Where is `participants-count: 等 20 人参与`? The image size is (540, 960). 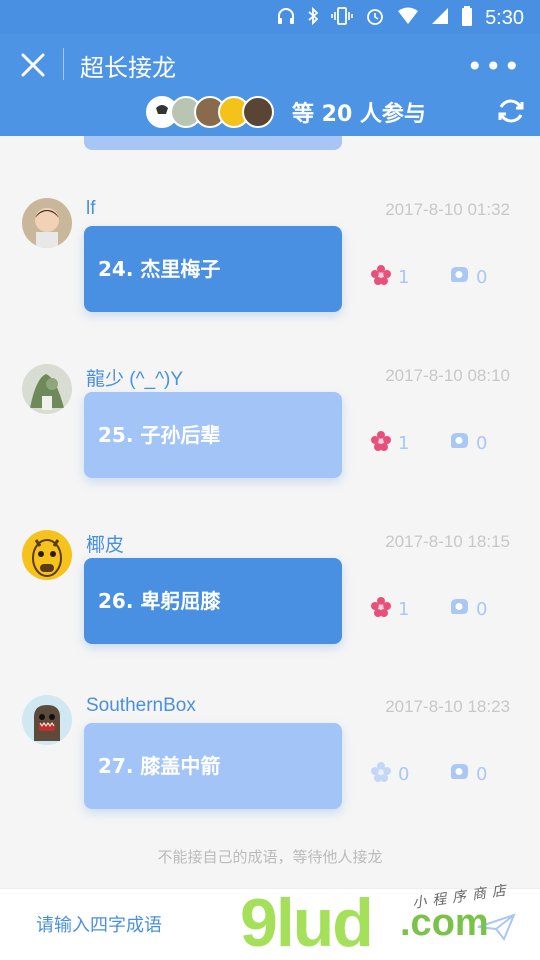 participants-count: 等 20 人参与 is located at coordinates (359, 114).